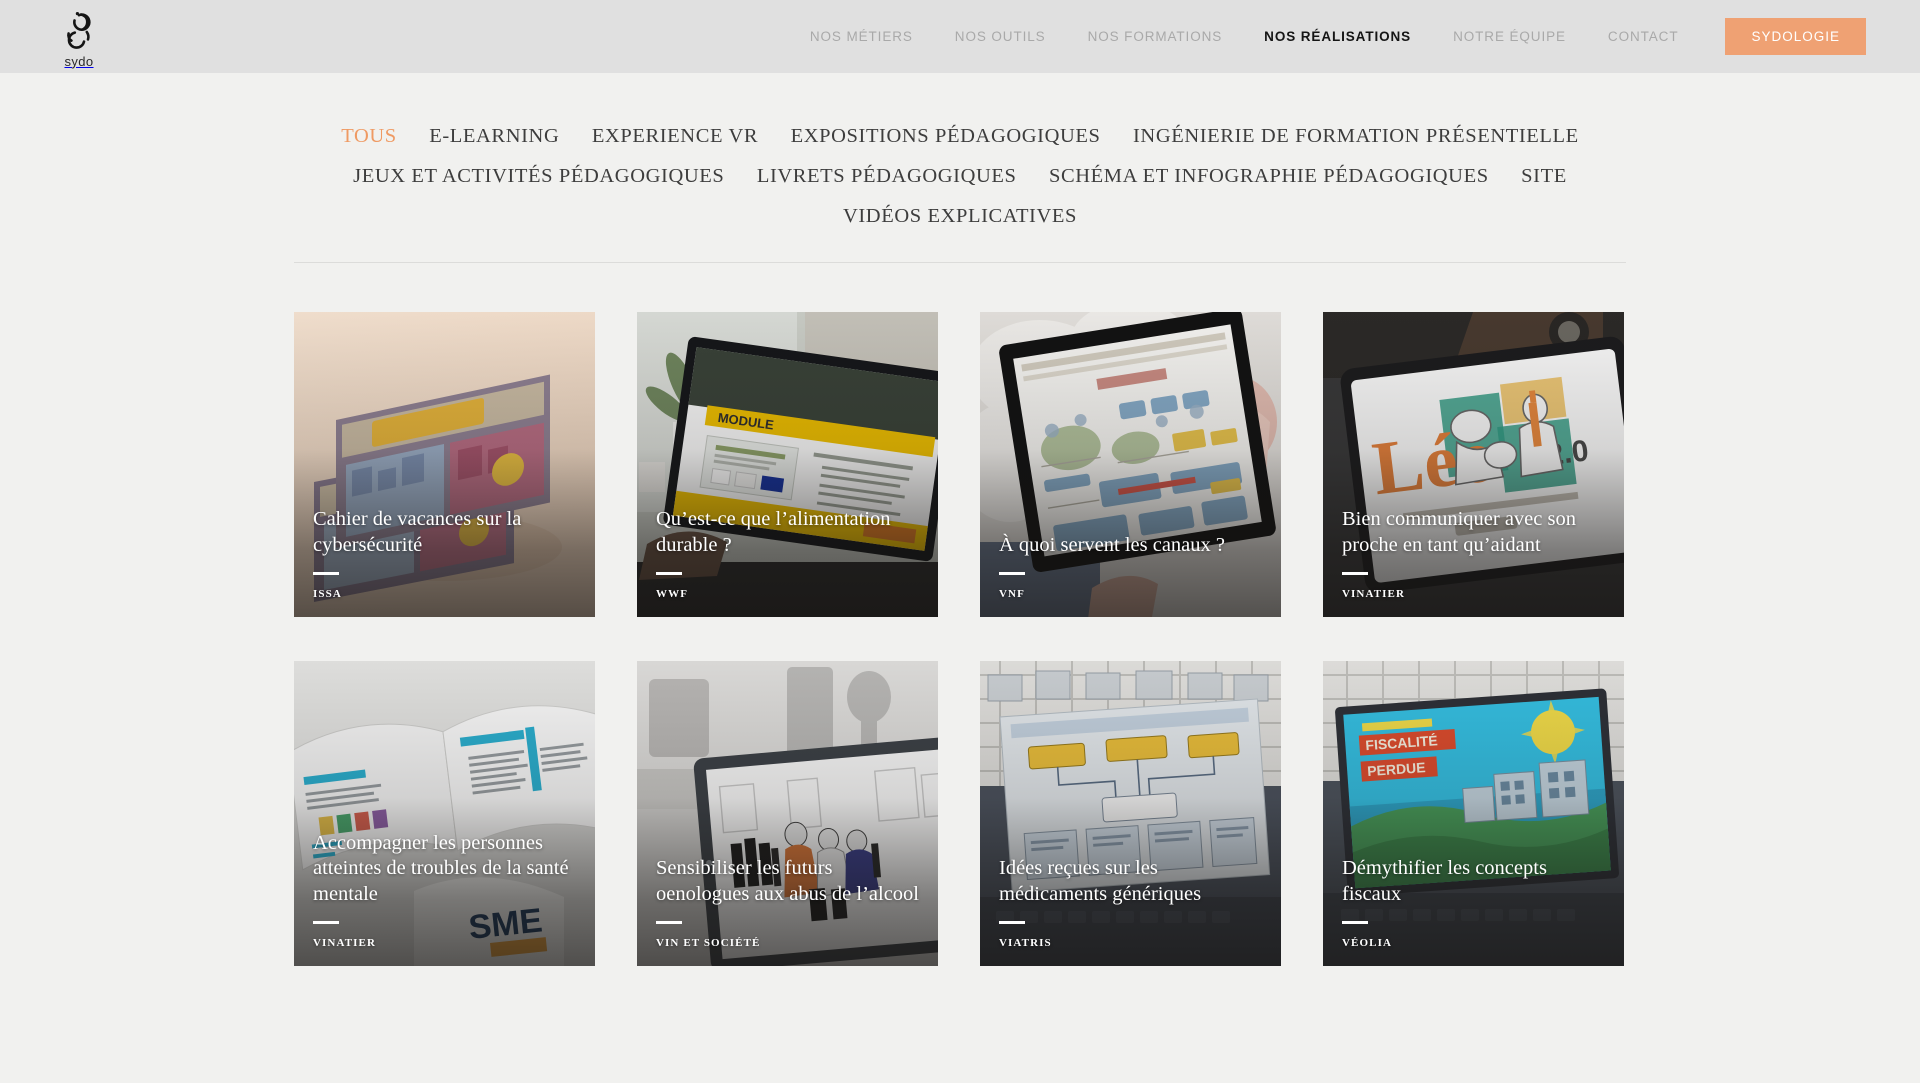  What do you see at coordinates (1643, 36) in the screenshot?
I see `nav-item-contact: CONTACT` at bounding box center [1643, 36].